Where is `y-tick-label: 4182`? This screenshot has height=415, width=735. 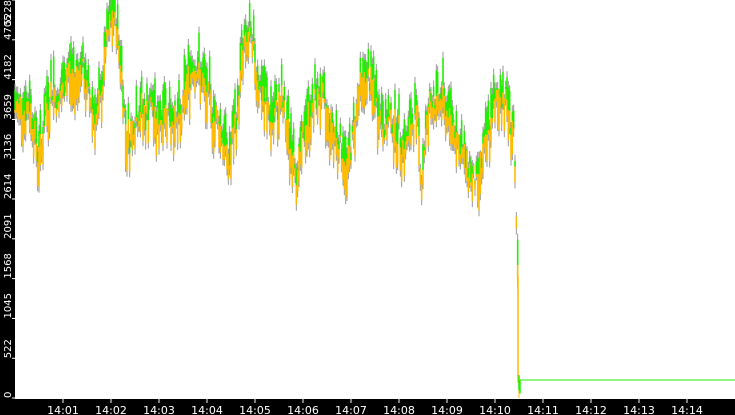
y-tick-label: 4182 is located at coordinates (8, 66).